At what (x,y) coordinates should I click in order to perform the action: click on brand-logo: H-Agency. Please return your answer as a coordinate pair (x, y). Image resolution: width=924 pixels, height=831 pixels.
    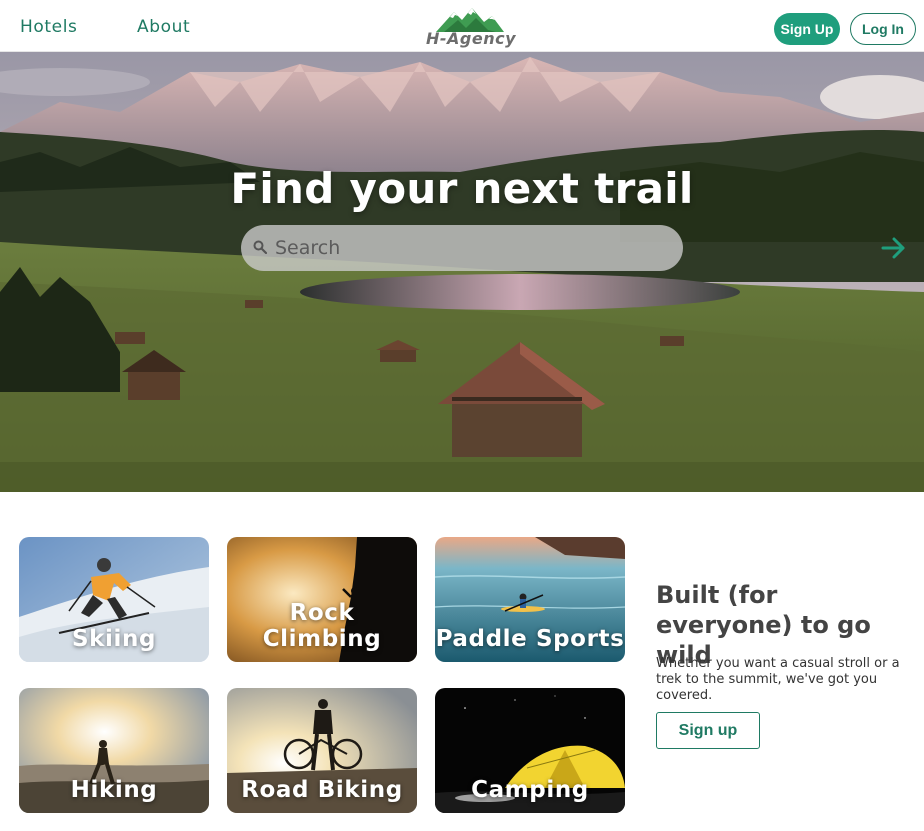
    Looking at the image, I should click on (470, 28).